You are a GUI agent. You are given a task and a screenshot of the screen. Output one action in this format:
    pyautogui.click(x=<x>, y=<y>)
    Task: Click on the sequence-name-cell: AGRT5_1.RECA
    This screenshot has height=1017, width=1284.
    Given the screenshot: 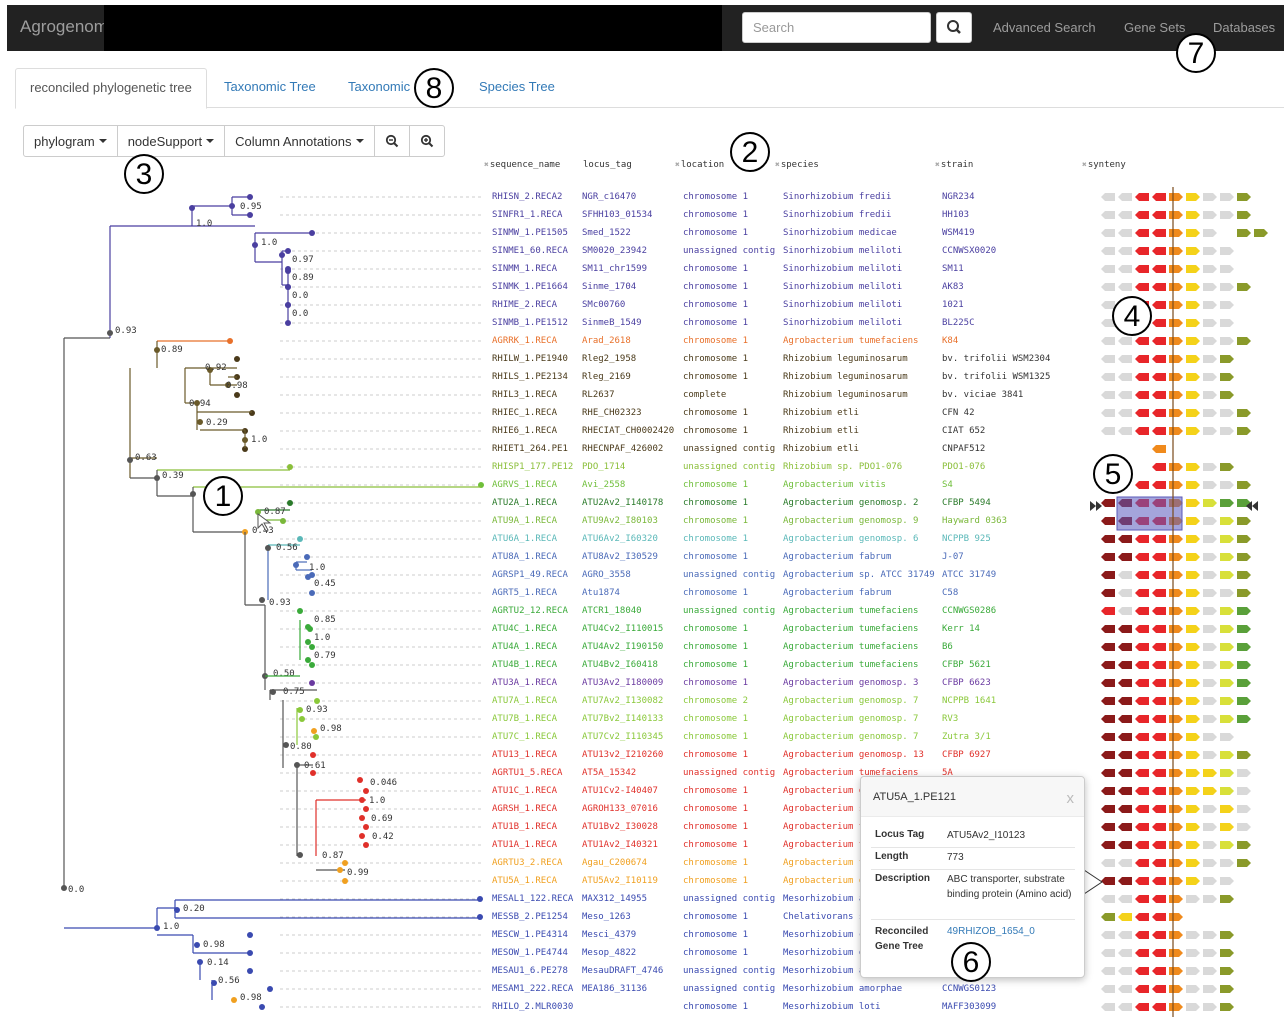 What is the action you would take?
    pyautogui.click(x=524, y=593)
    